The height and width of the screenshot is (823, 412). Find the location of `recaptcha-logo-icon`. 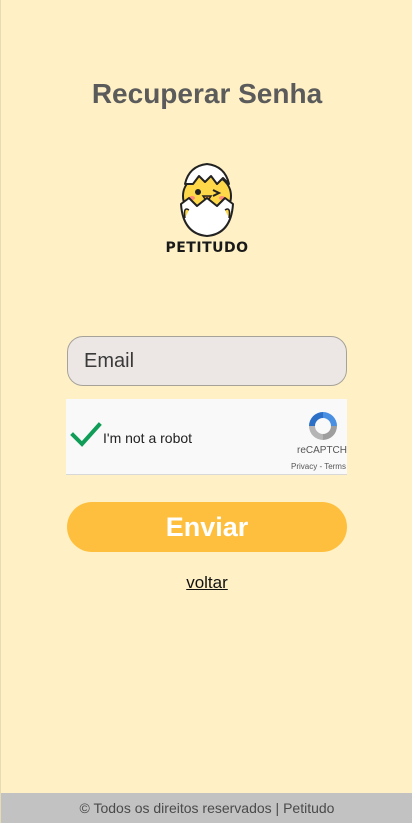

recaptcha-logo-icon is located at coordinates (323, 426).